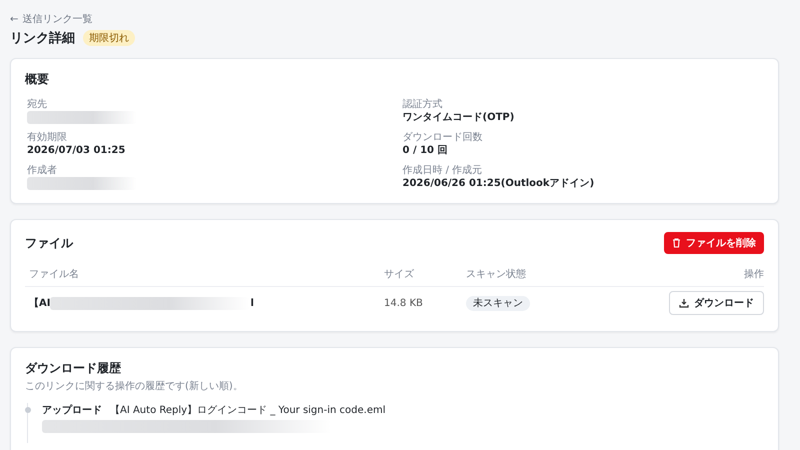 The image size is (800, 450). Describe the element at coordinates (47, 137) in the screenshot. I see `field-label: 有効期限` at that location.